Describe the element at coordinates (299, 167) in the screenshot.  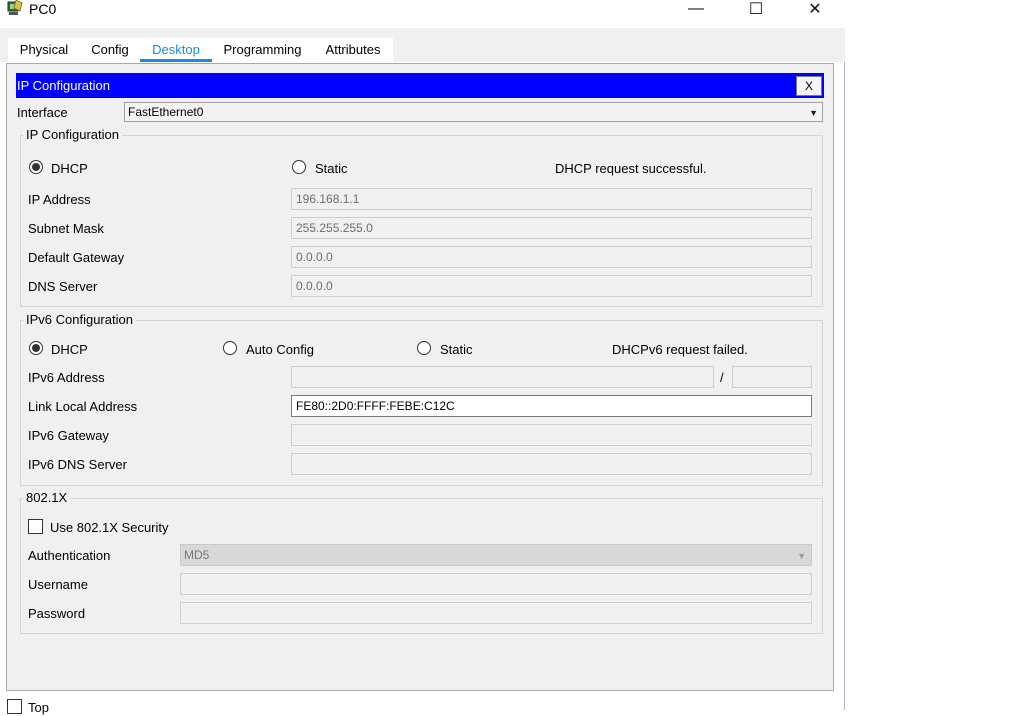
I see `ipv4-static-radio` at that location.